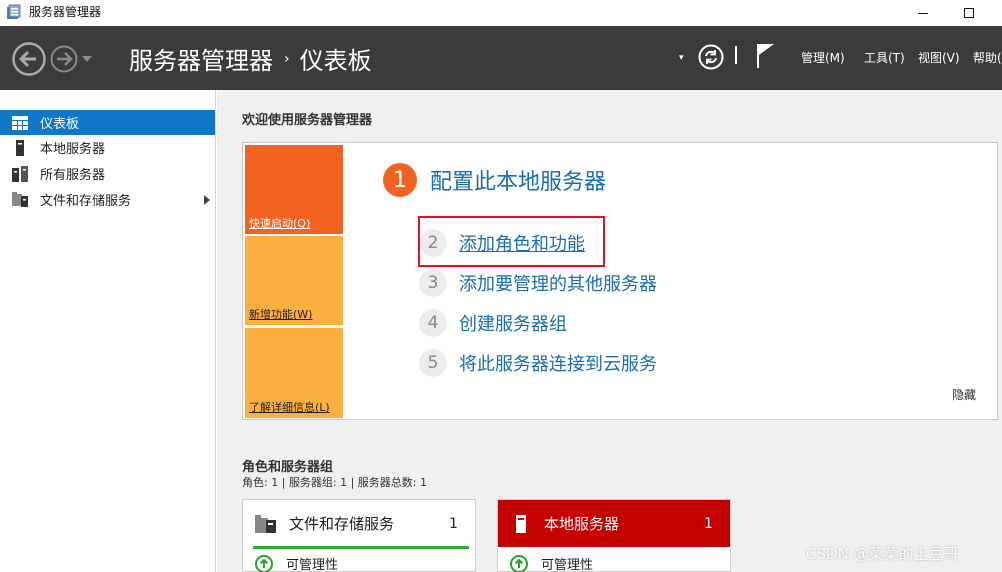  What do you see at coordinates (884, 57) in the screenshot?
I see `menu-tools: 工具(T)` at bounding box center [884, 57].